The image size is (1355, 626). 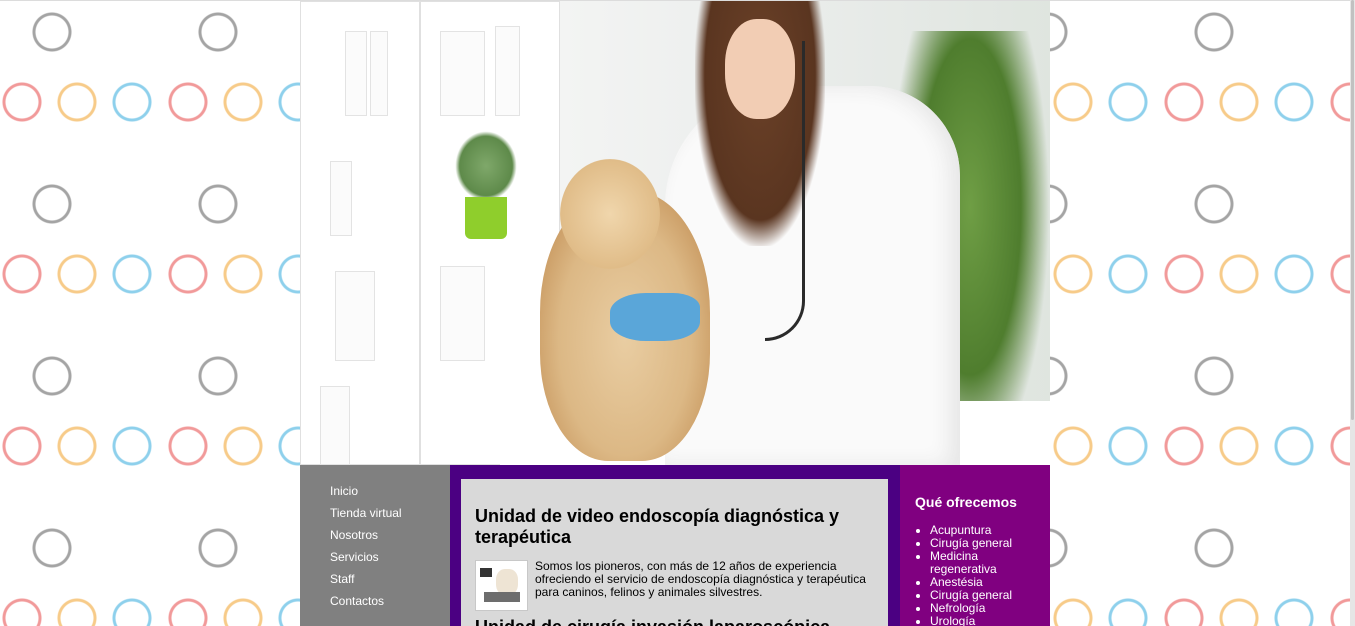 I want to click on service-item: Urología, so click(x=986, y=620).